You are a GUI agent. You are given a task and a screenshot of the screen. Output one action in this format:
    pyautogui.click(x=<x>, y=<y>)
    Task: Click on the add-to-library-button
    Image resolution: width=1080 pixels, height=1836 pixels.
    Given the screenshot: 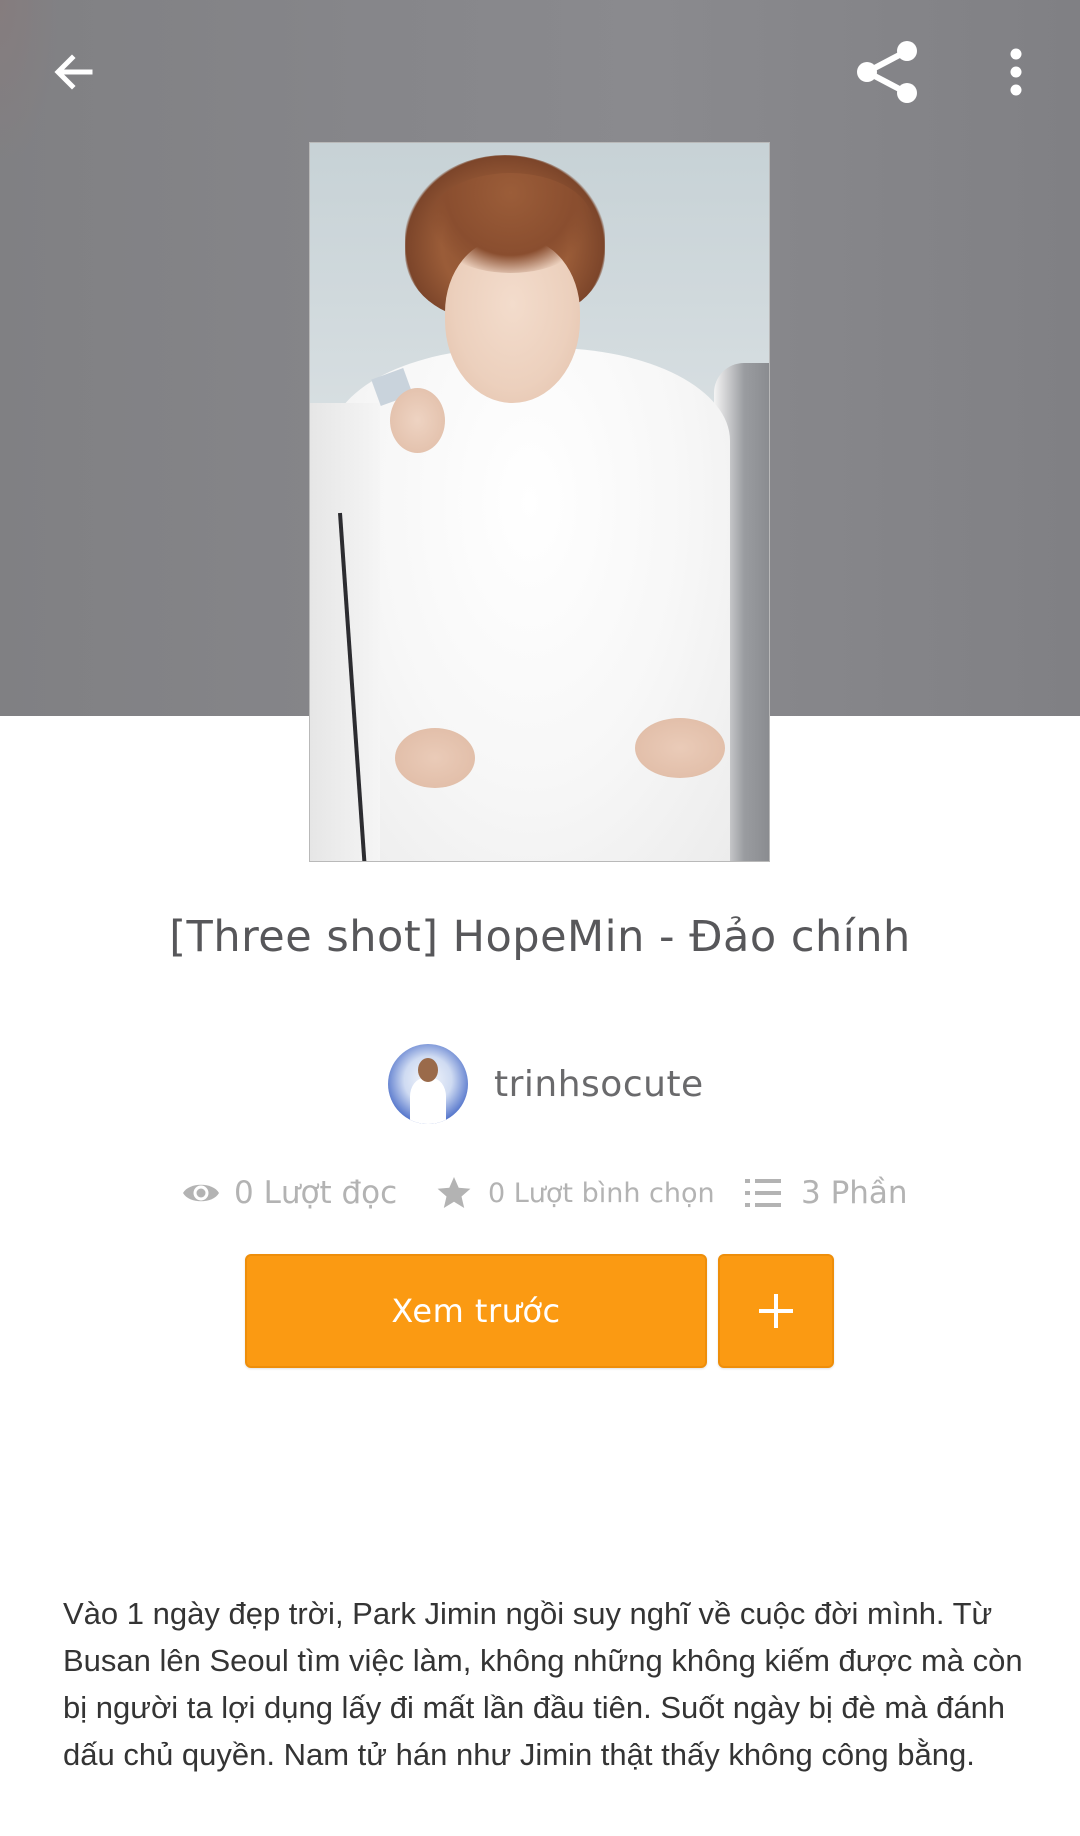 What is the action you would take?
    pyautogui.click(x=776, y=1311)
    